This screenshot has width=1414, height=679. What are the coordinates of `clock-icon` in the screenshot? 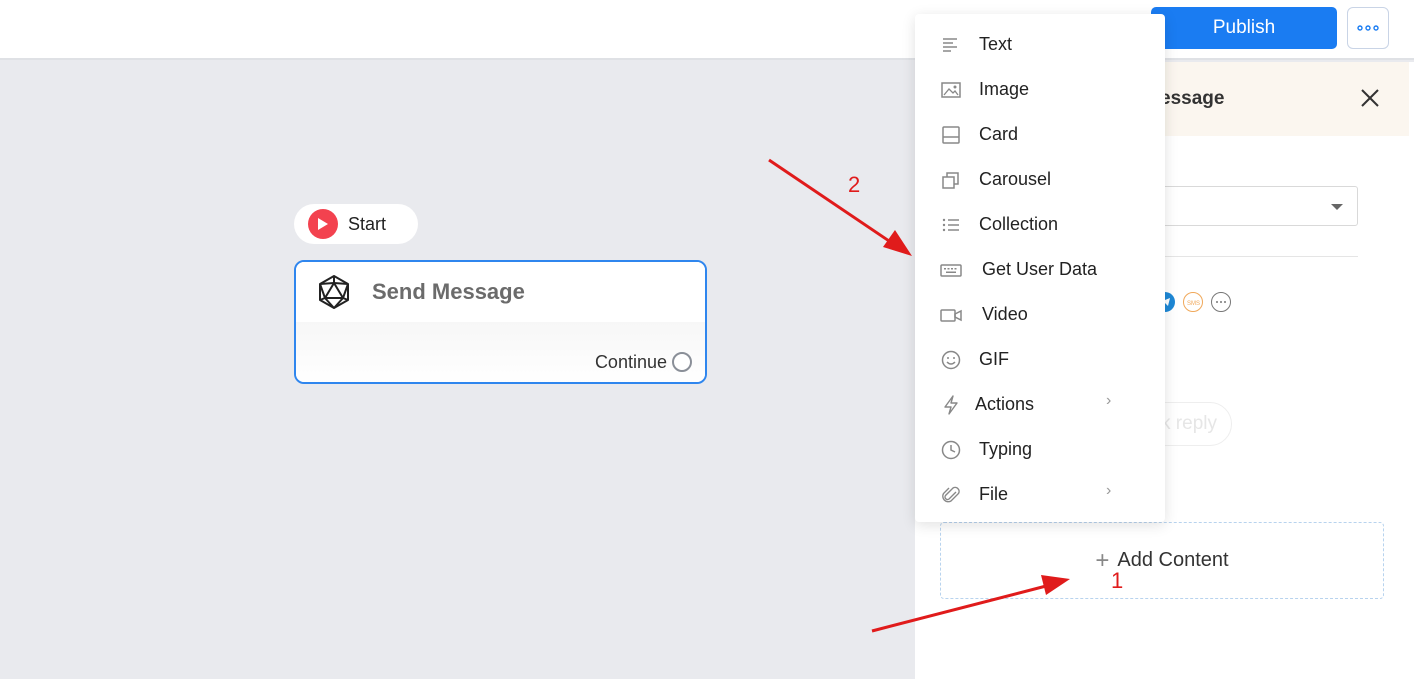 It's located at (951, 450).